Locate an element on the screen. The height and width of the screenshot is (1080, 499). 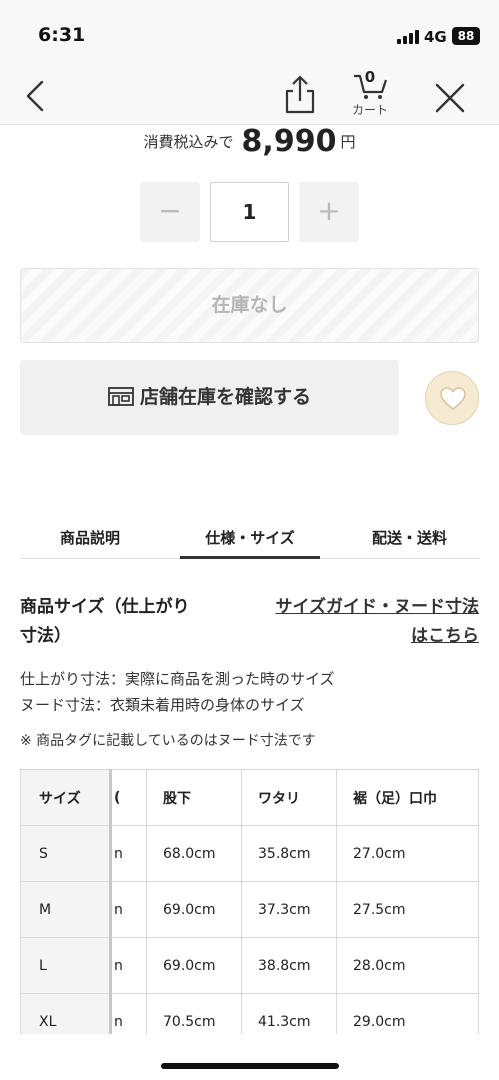
table-row: S n 68.0cm 35.8cm 27.0cm is located at coordinates (249, 853).